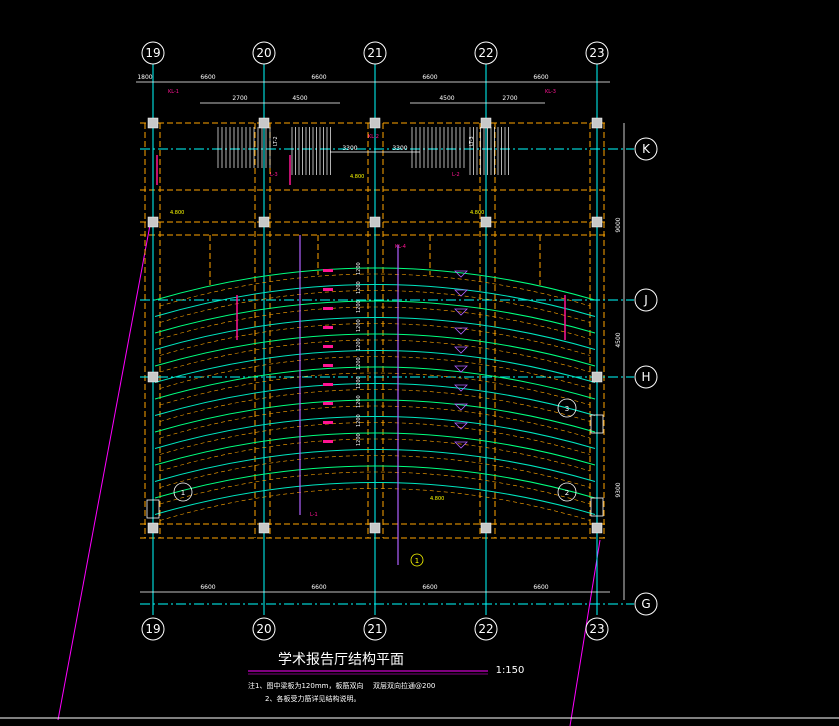 This screenshot has width=839, height=726. Describe the element at coordinates (152, 53) in the screenshot. I see `axis-label-19-top: 19` at that location.